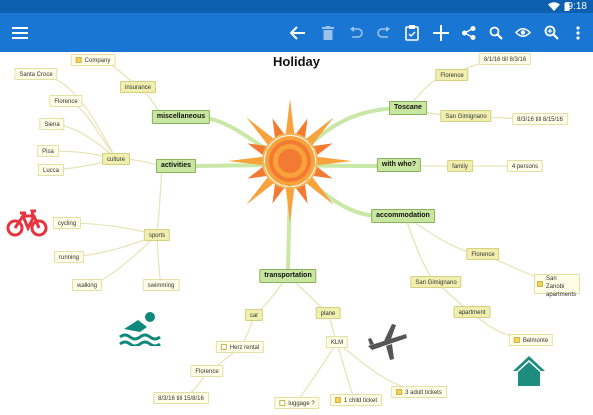 This screenshot has height=415, width=593. I want to click on node-child-ticket-label: 1 child ticket, so click(360, 401).